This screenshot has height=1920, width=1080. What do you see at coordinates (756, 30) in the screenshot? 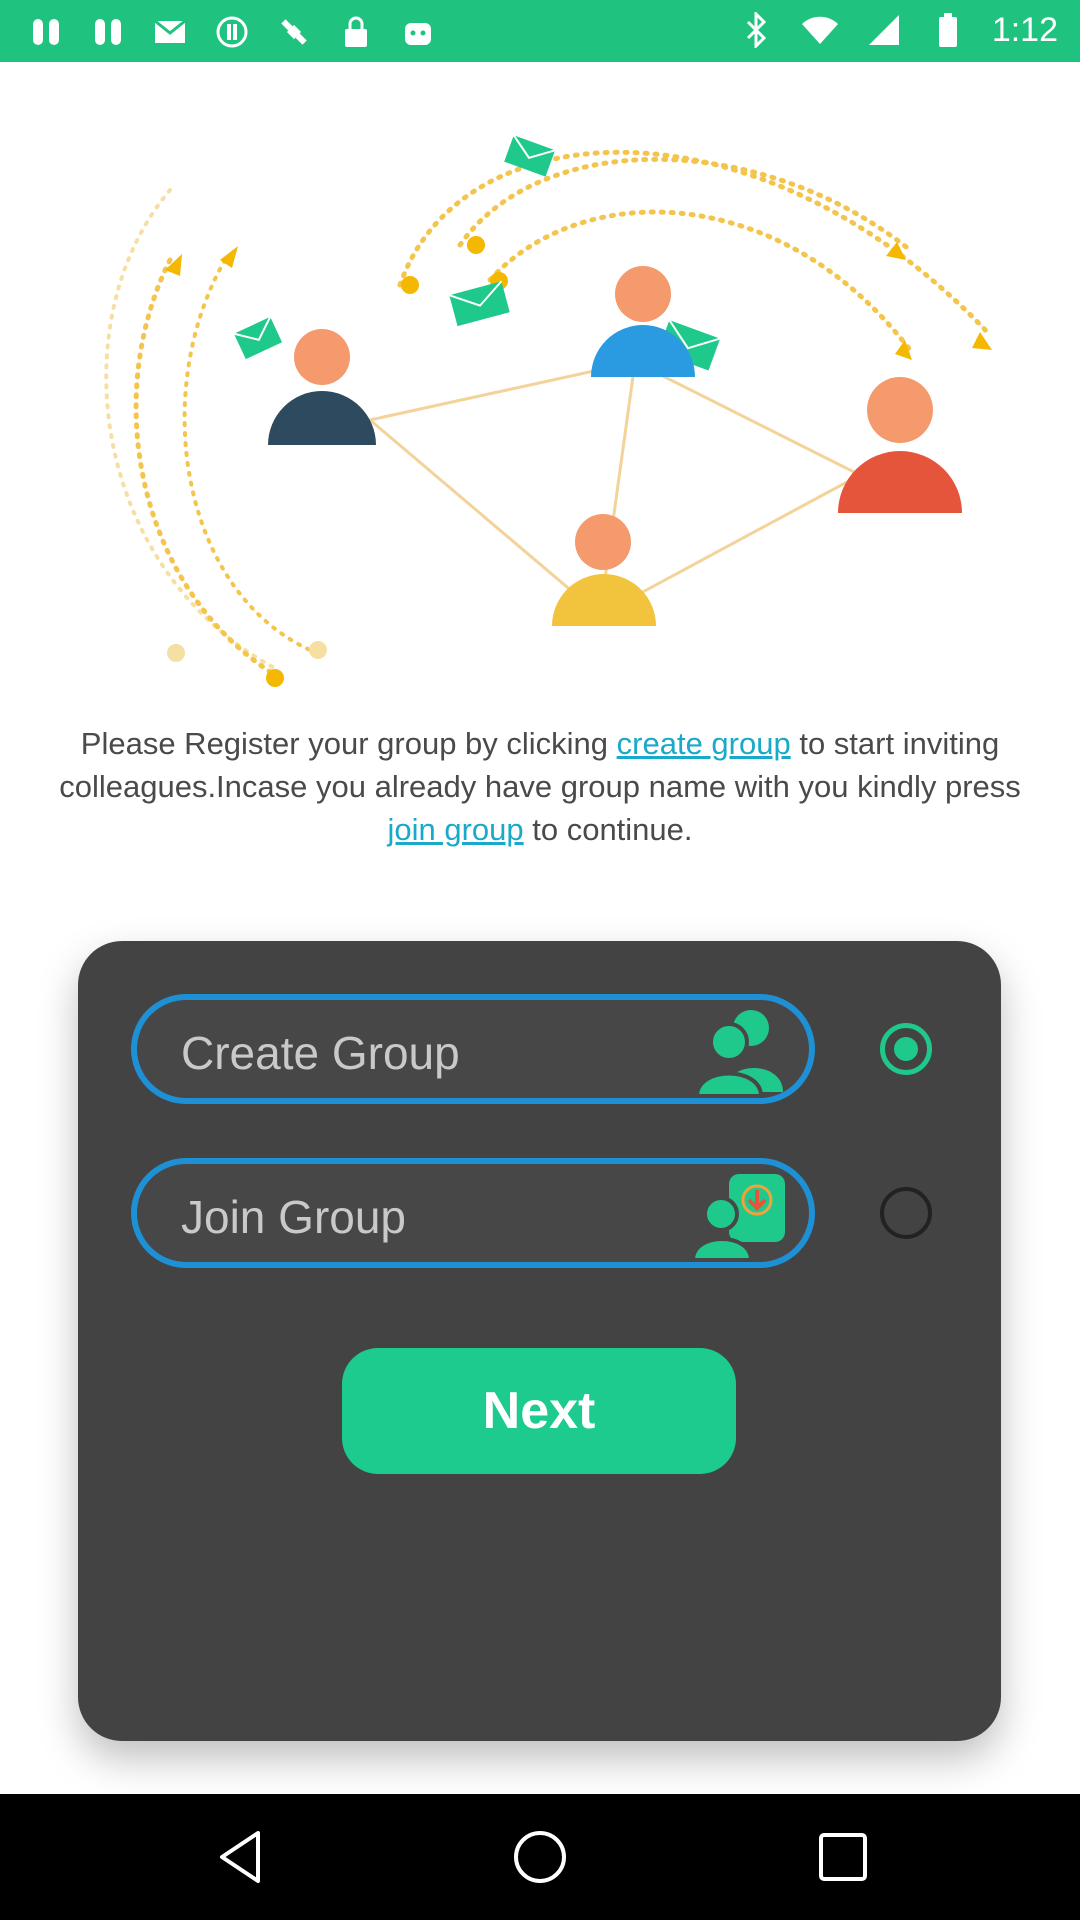
I see `bluetooth-icon` at bounding box center [756, 30].